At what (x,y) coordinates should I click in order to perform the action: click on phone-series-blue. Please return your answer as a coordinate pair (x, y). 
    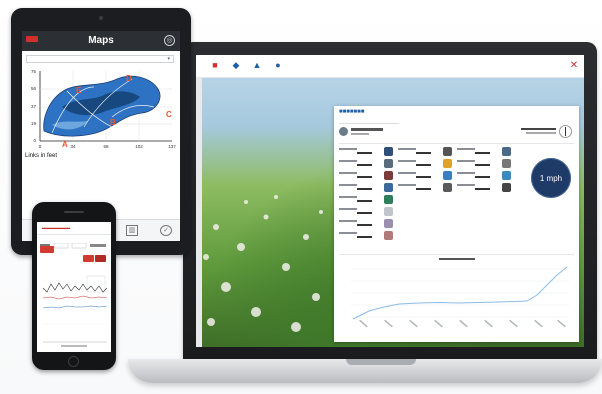
    Looking at the image, I should click on (75, 307).